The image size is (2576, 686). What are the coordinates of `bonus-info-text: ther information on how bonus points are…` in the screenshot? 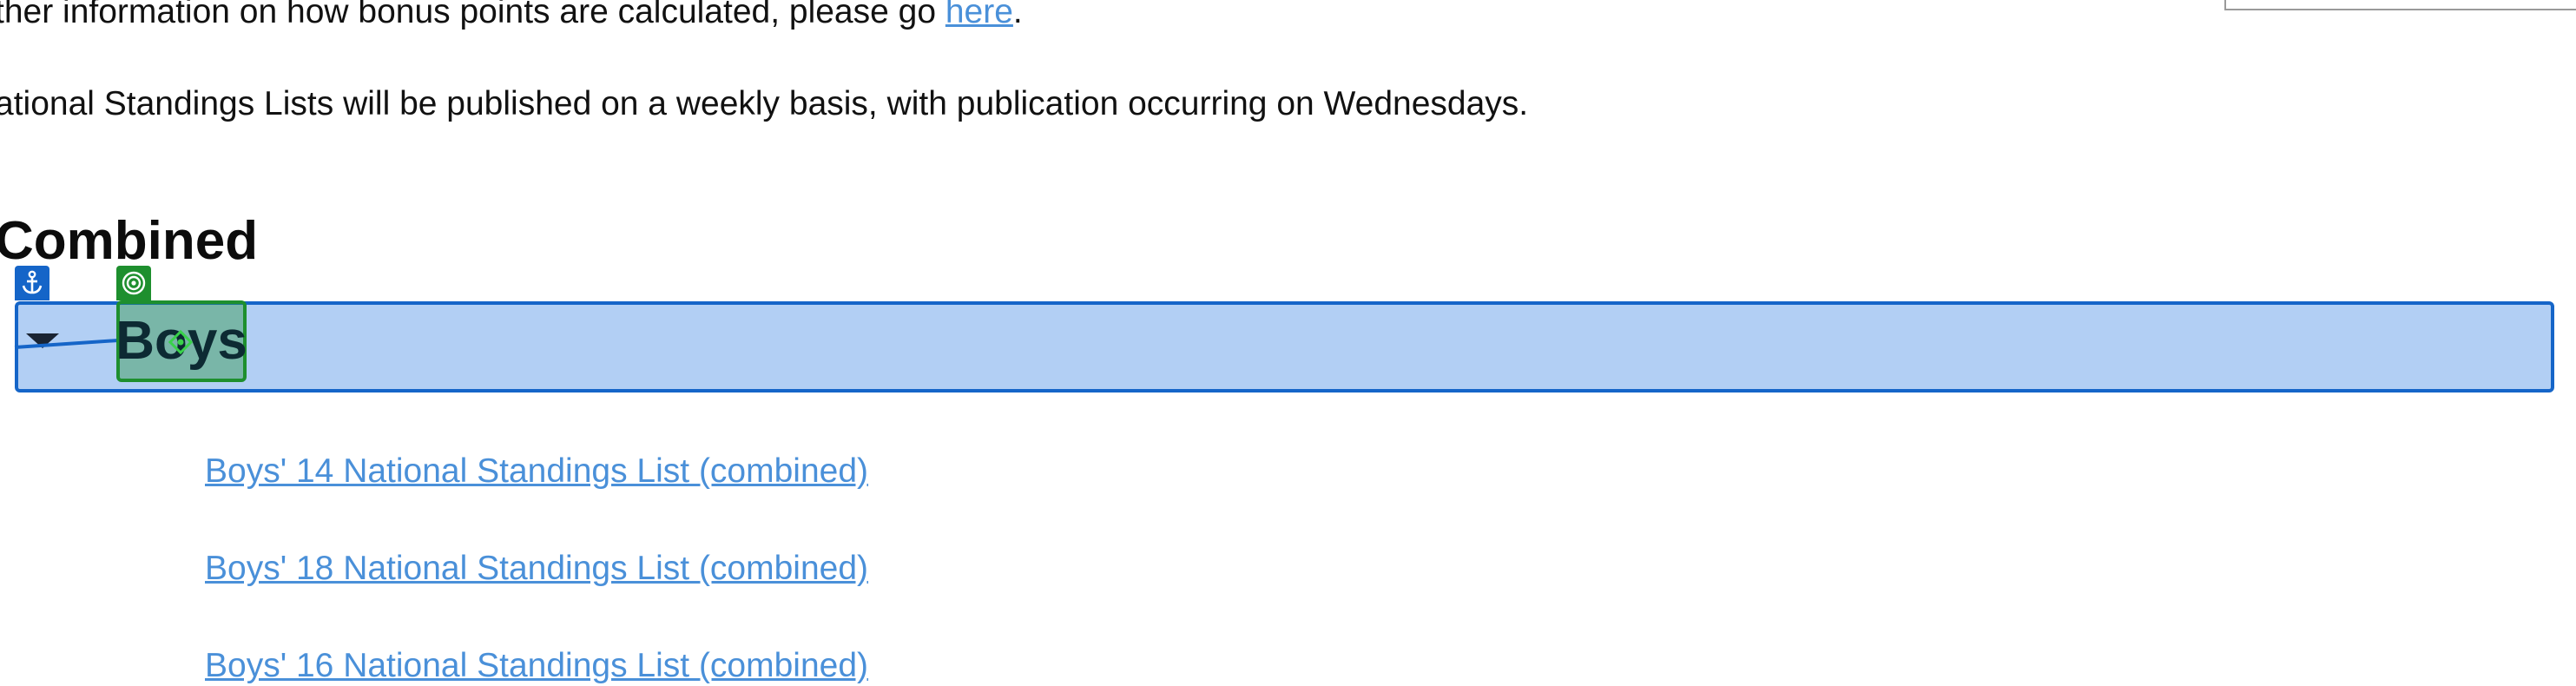 It's located at (472, 15).